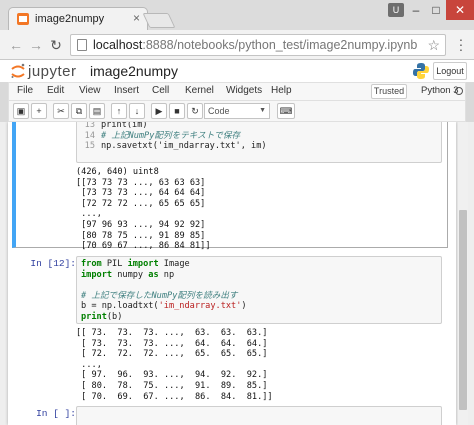  I want to click on browser-tab: image2numpy ×, so click(78, 18).